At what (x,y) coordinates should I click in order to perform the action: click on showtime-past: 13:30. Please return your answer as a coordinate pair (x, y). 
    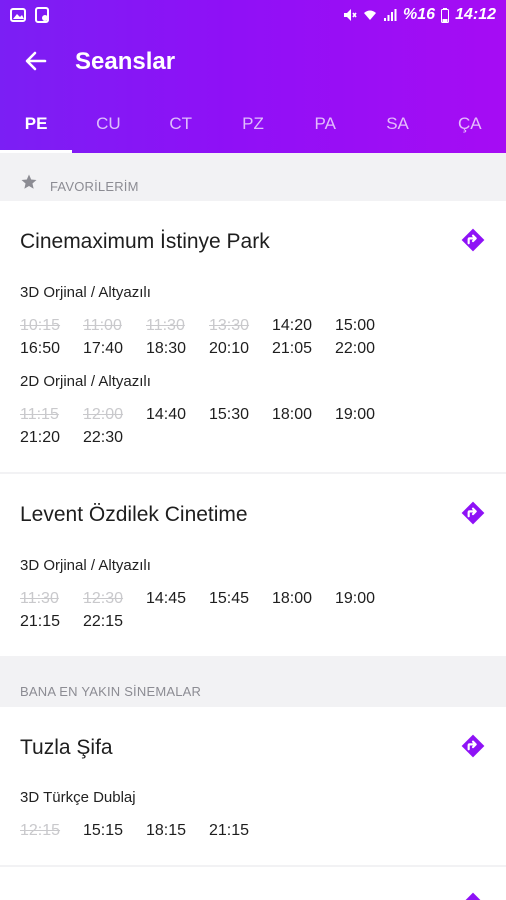
    Looking at the image, I should click on (229, 325).